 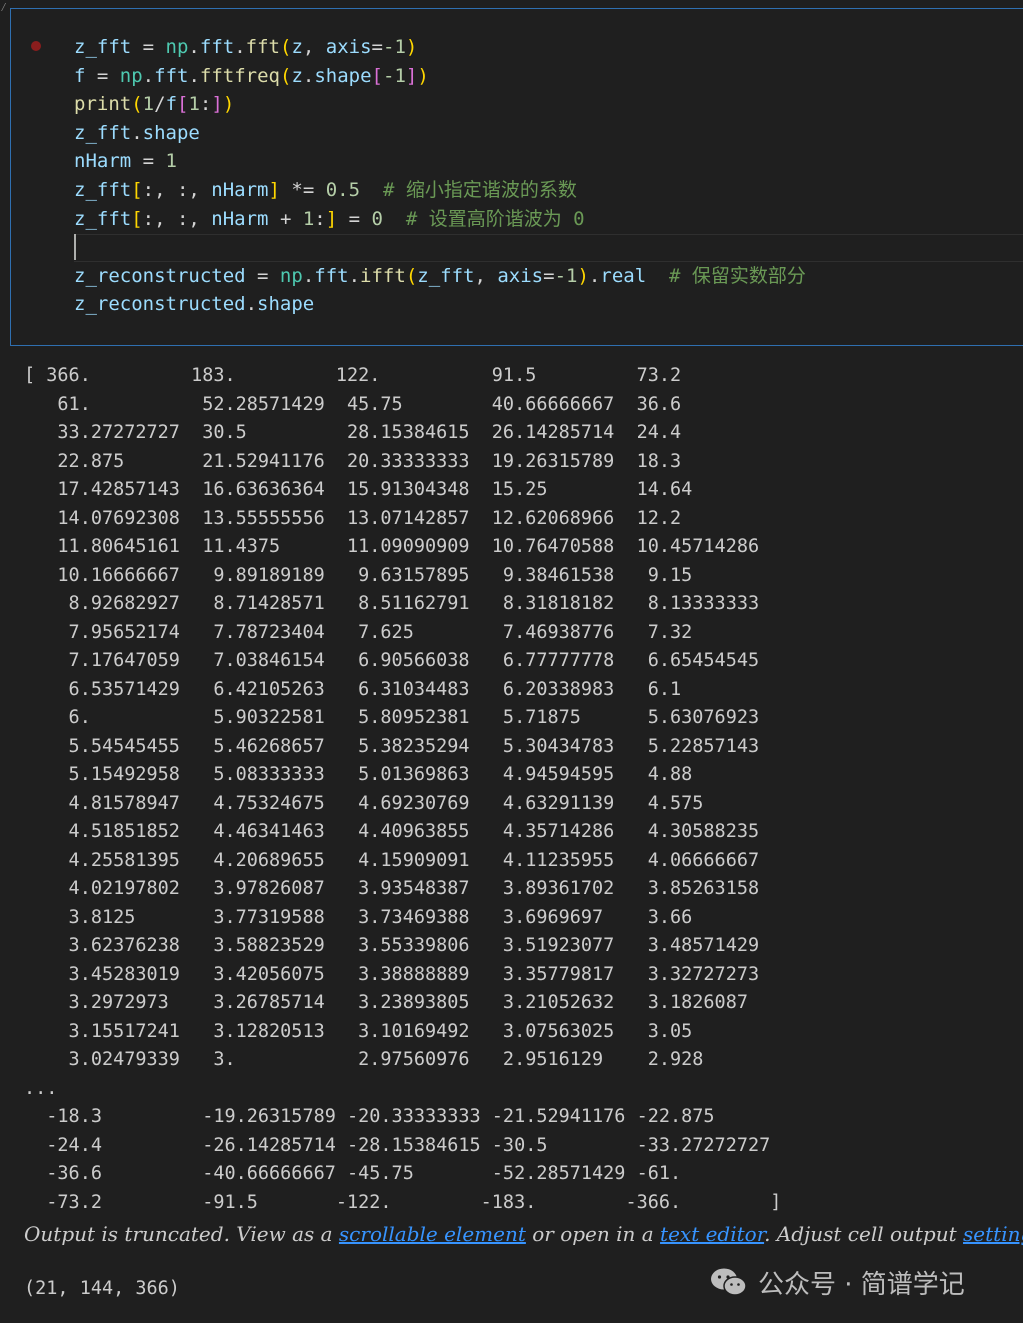 What do you see at coordinates (403, 1202) in the screenshot?
I see `output-row: -73.2 -91.5 -122. -183. -366. ]` at bounding box center [403, 1202].